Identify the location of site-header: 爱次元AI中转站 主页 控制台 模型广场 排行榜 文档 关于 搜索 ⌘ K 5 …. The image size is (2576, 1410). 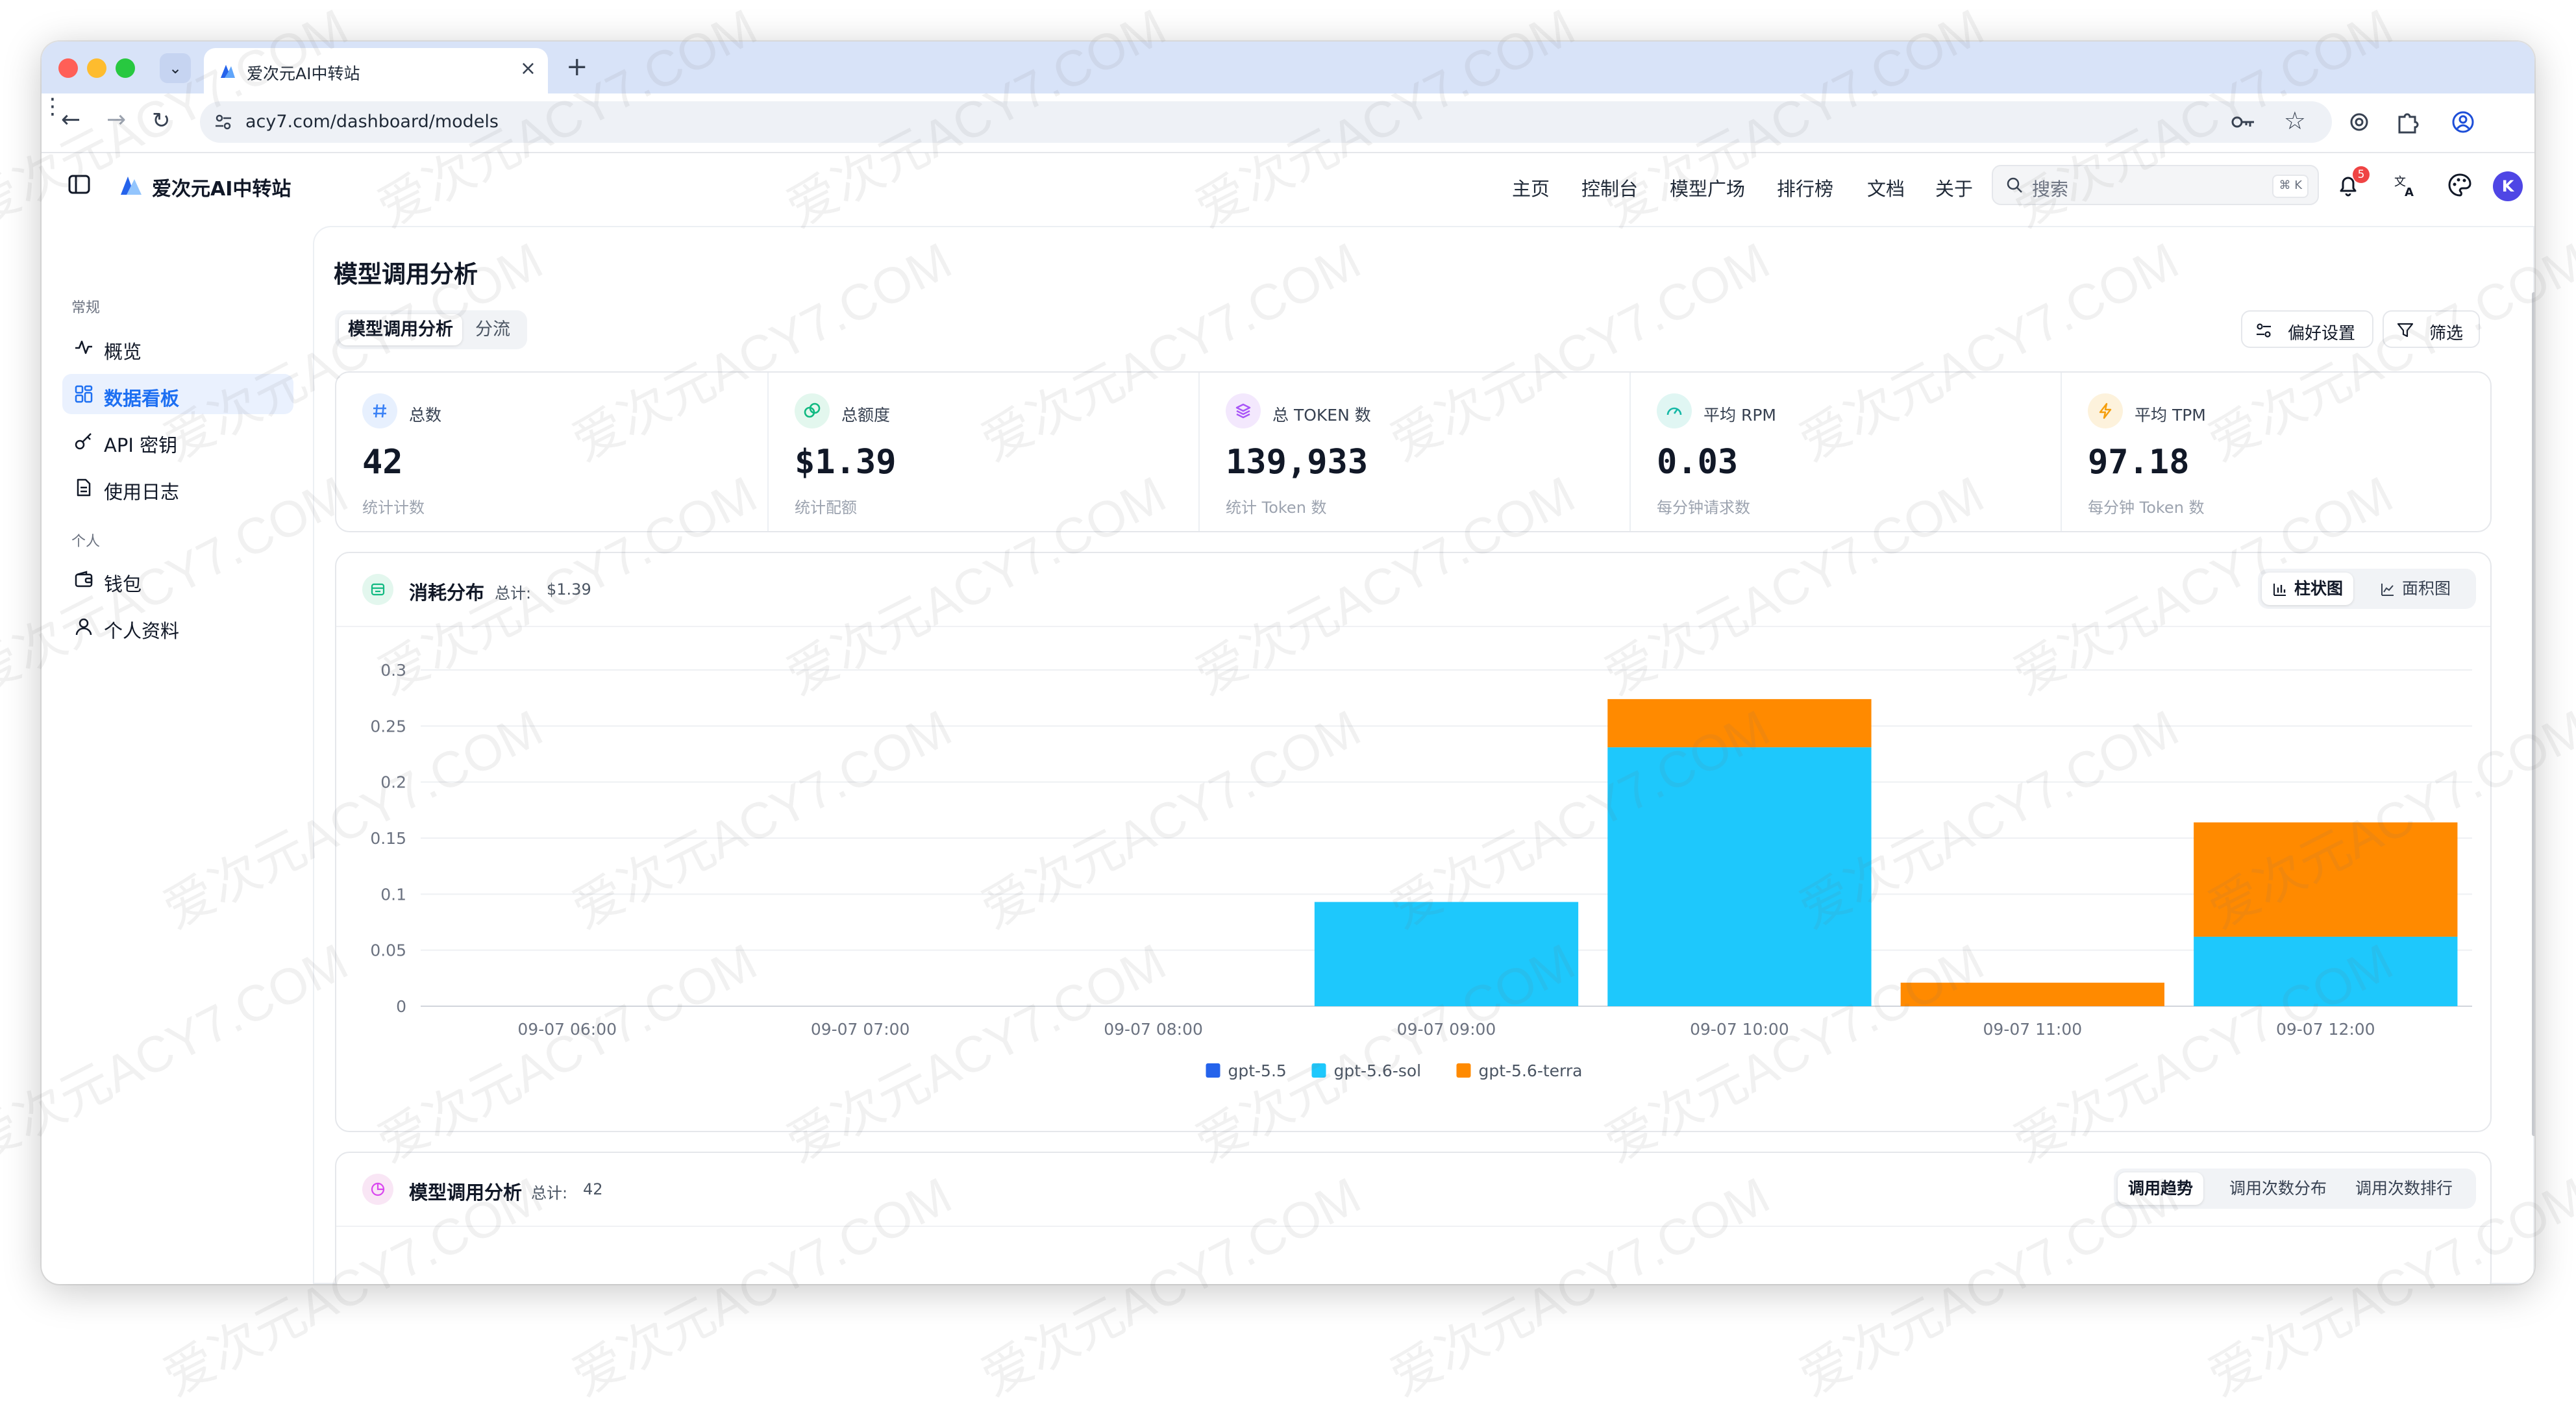
(1288, 185).